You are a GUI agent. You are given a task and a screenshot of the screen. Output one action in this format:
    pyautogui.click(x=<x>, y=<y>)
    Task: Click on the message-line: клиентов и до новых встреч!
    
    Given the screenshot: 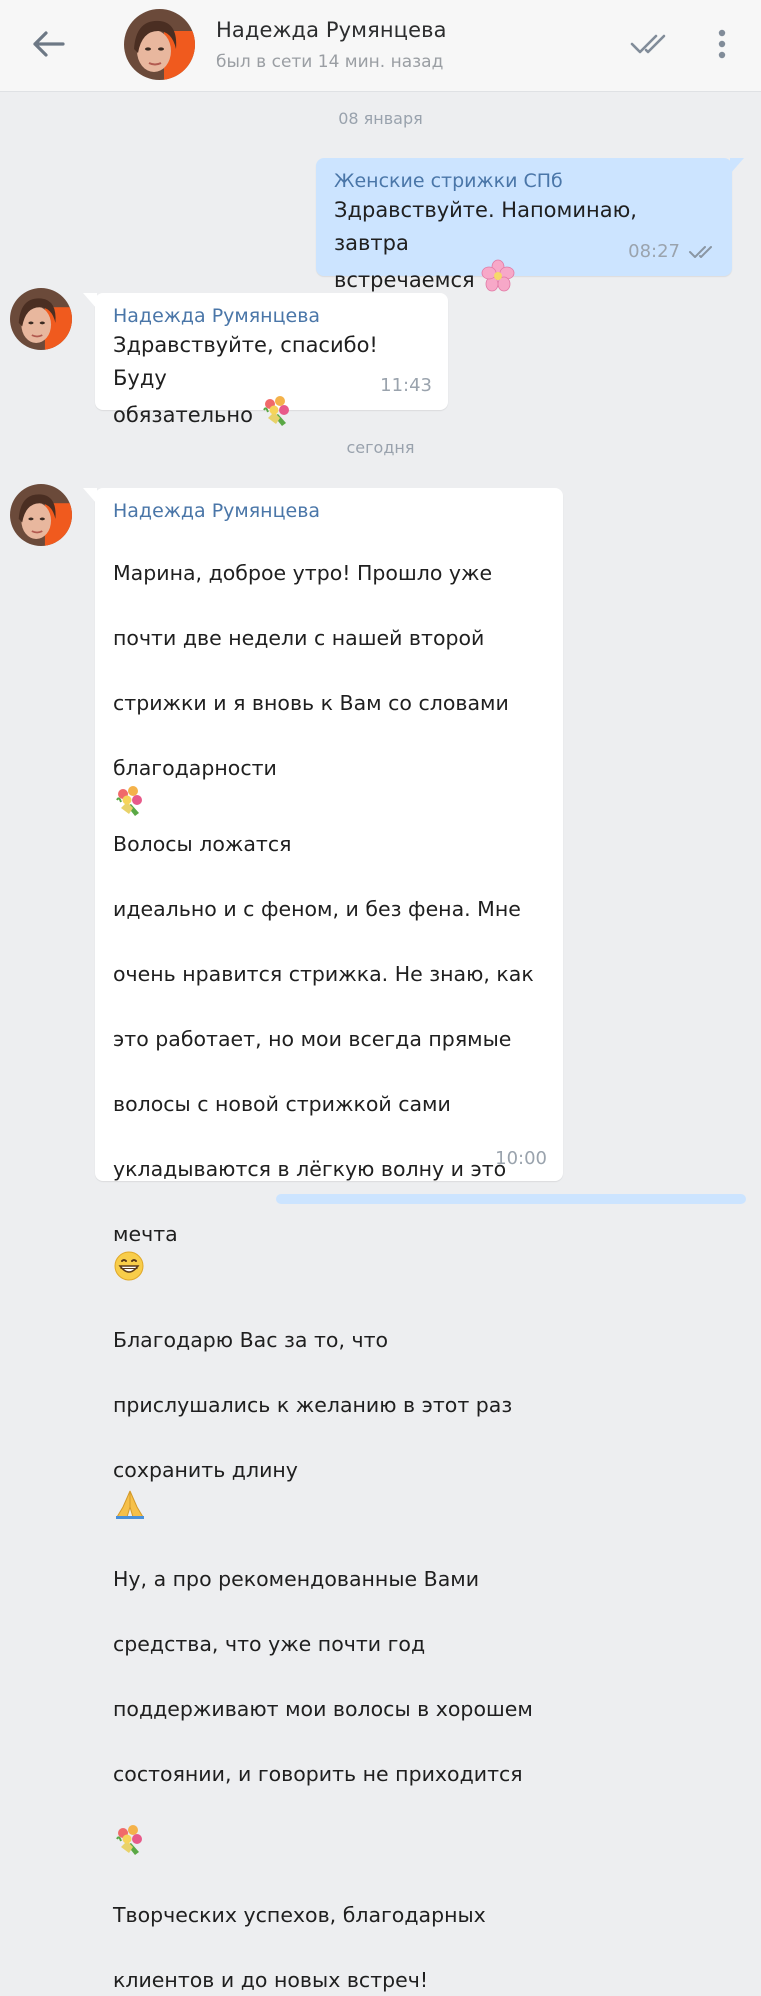 What is the action you would take?
    pyautogui.click(x=271, y=1979)
    